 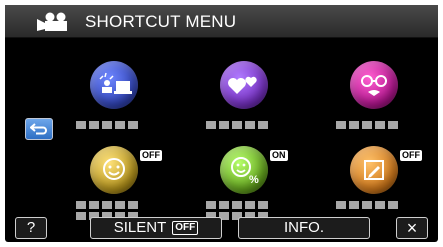 I want to click on close-button: ×, so click(x=412, y=228).